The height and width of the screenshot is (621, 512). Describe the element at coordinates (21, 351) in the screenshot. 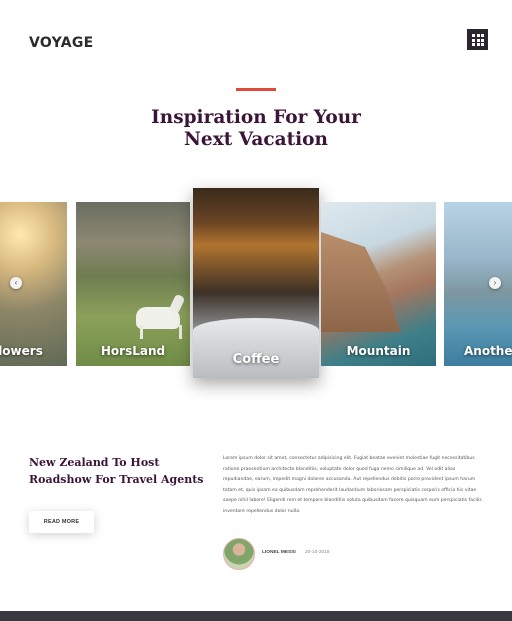

I see `slide-label: Flowers` at that location.